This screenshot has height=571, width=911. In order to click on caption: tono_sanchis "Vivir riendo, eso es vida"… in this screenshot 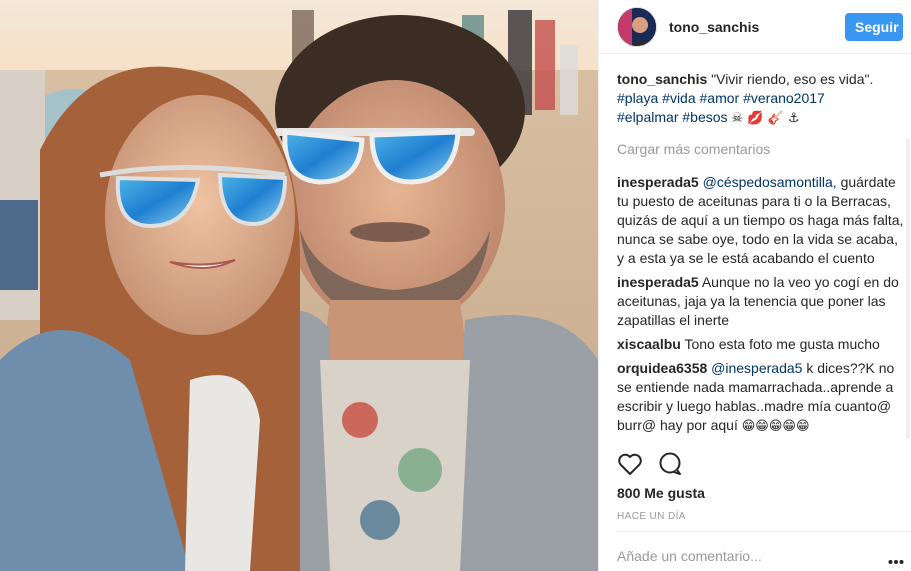, I will do `click(761, 99)`.